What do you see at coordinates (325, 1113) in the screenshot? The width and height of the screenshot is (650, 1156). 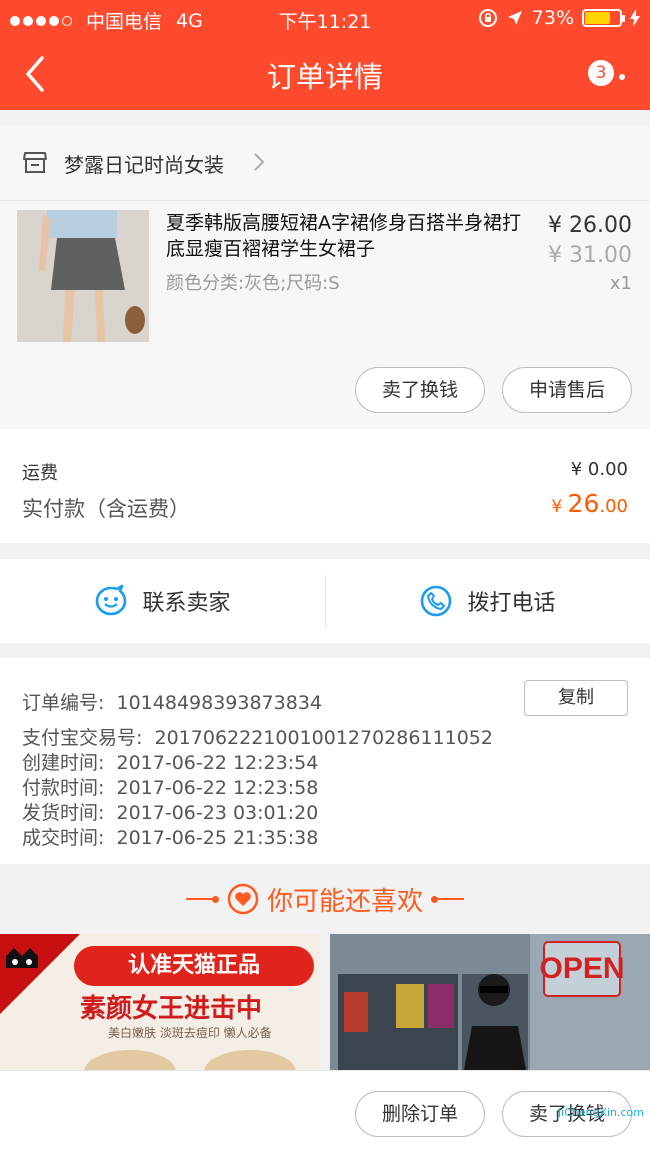 I see `bottom-action-bar: 删除订单 卖了换钱` at bounding box center [325, 1113].